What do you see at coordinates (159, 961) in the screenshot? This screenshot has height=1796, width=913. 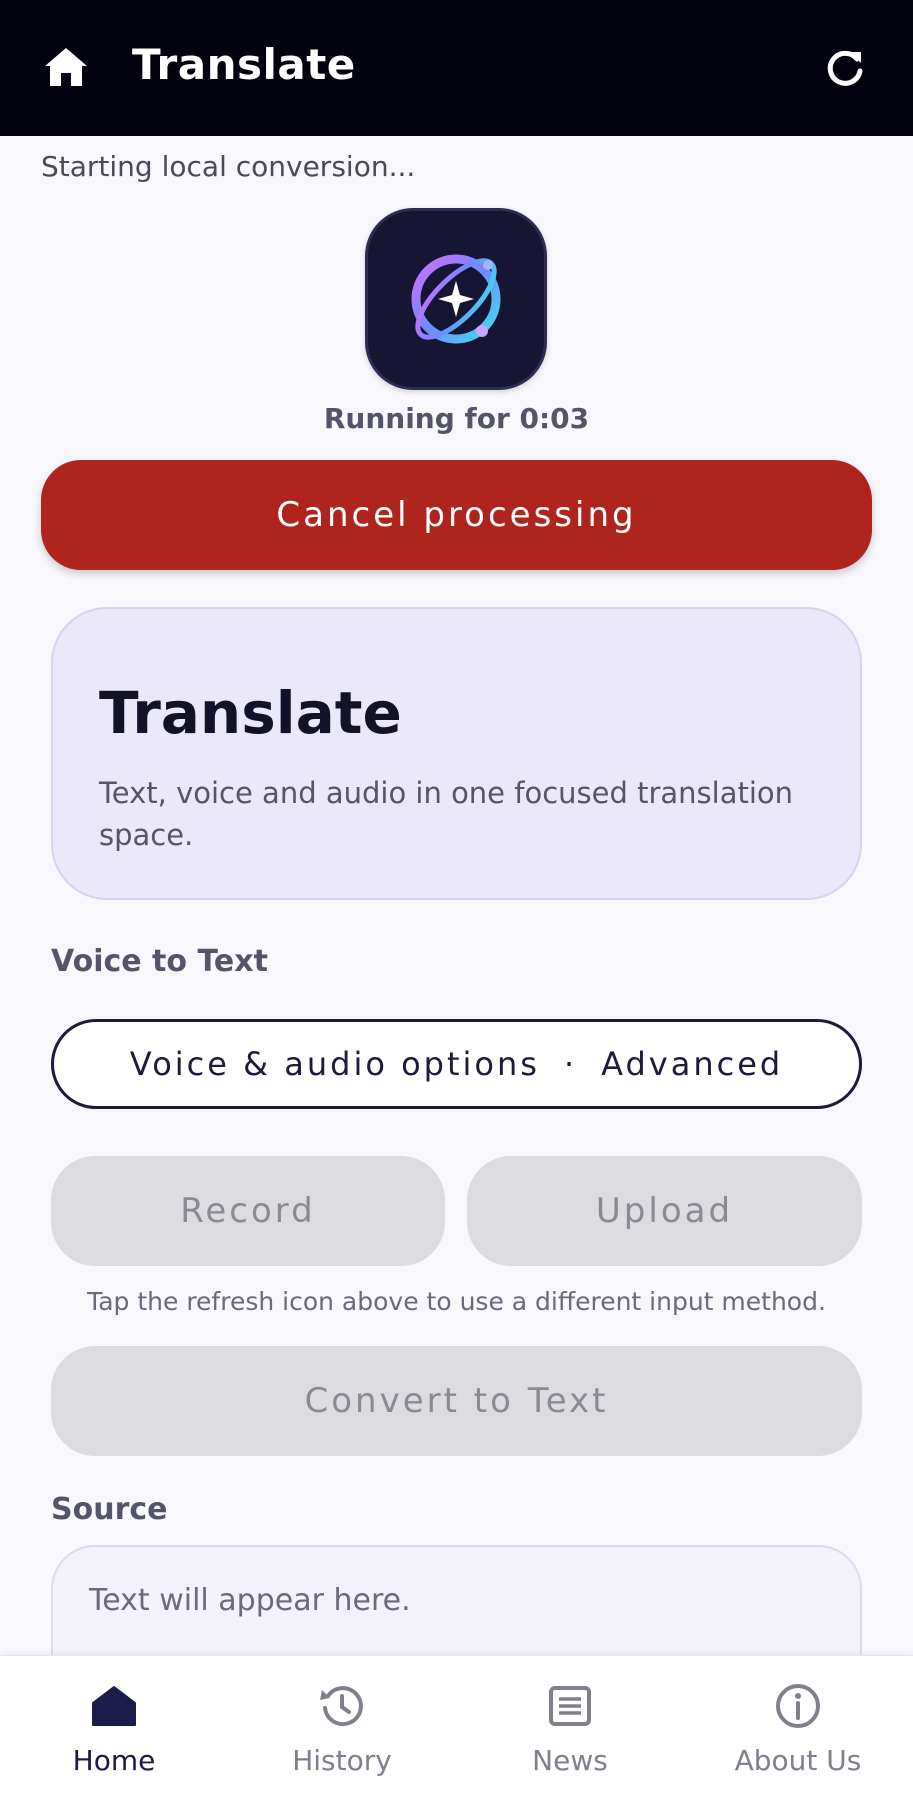 I see `voice-to-text-label: Voice to Text` at bounding box center [159, 961].